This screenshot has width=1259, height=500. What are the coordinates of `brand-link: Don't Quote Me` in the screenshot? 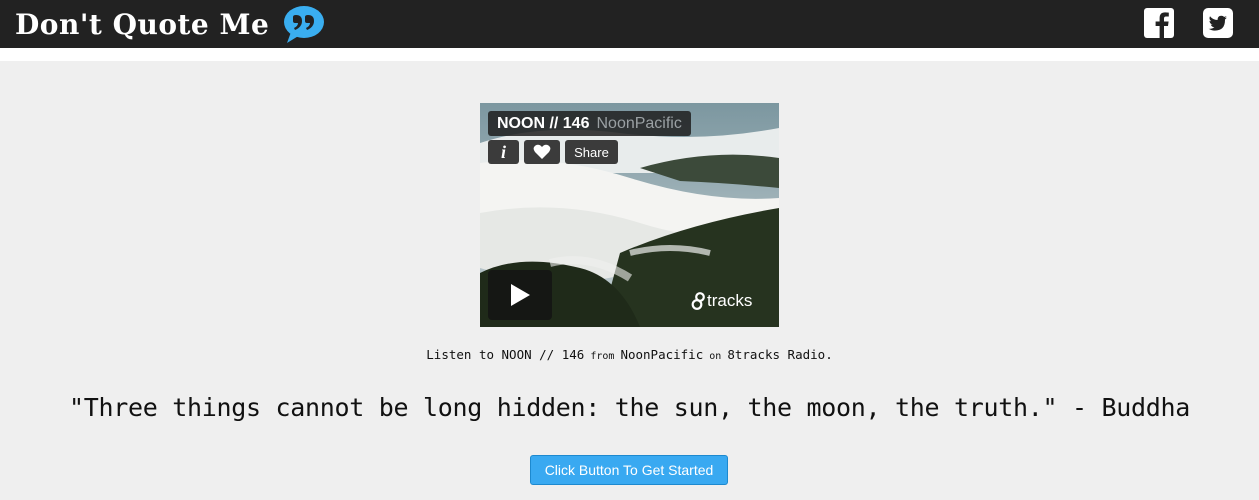 It's located at (170, 24).